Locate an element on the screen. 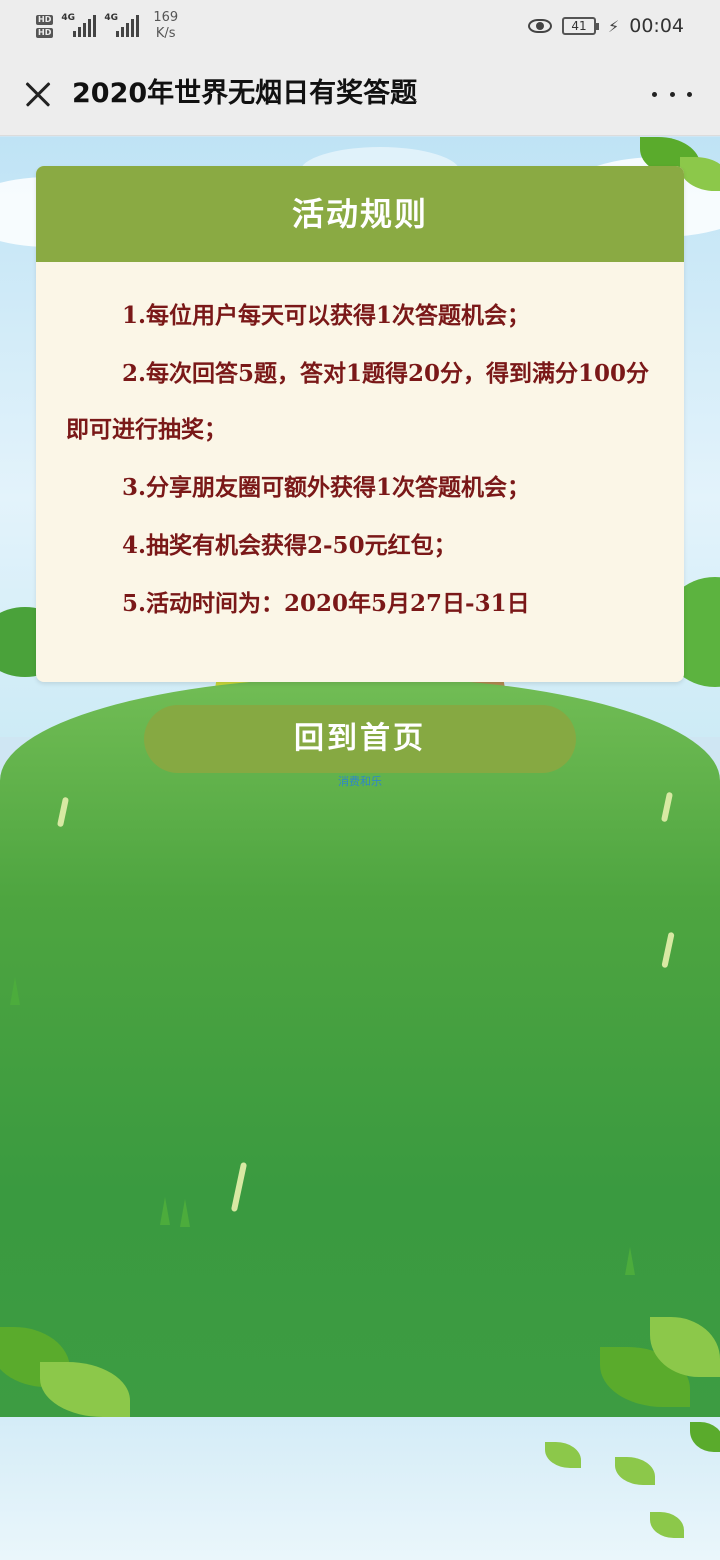 This screenshot has height=1560, width=720. more-icon is located at coordinates (672, 94).